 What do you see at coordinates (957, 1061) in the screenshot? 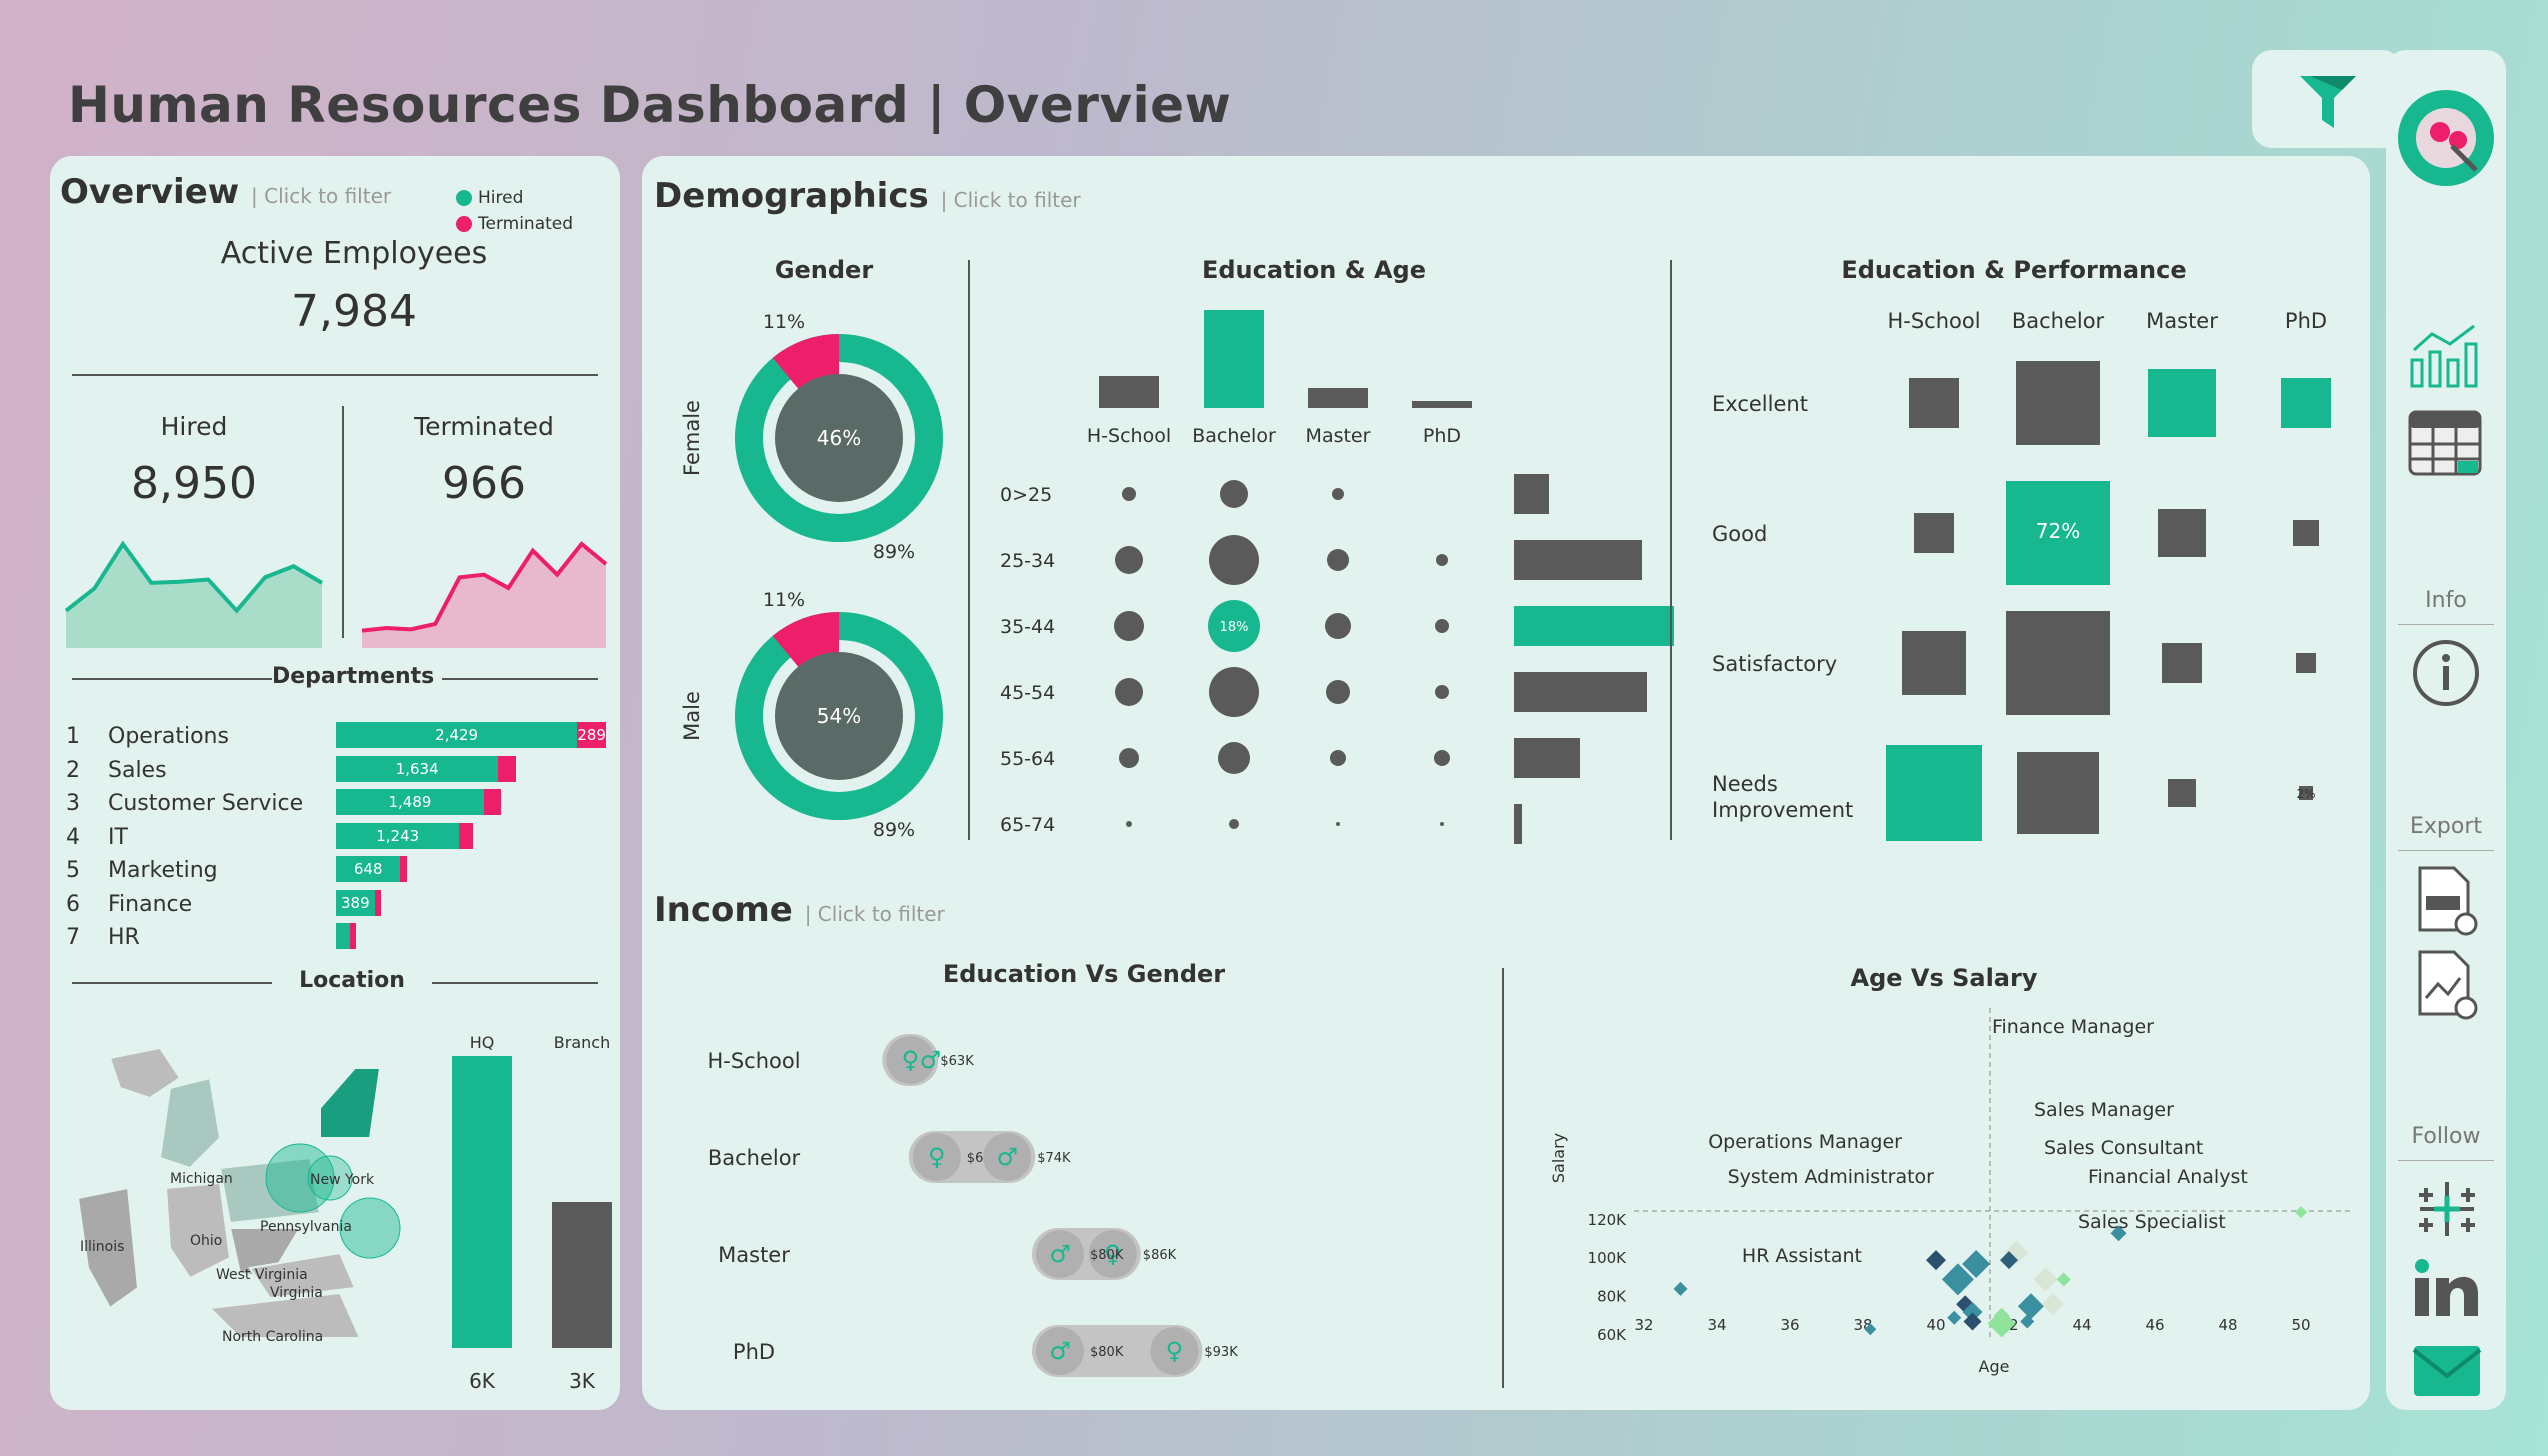
I see `female-income-label: $63K` at bounding box center [957, 1061].